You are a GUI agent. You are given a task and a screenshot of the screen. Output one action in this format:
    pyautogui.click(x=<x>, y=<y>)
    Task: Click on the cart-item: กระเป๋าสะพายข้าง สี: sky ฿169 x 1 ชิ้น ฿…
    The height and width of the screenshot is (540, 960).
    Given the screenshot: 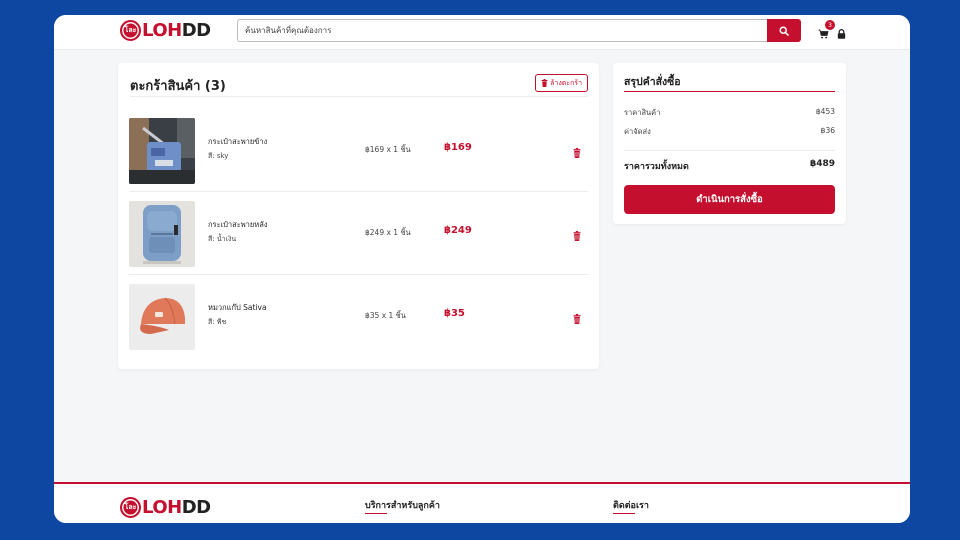 What is the action you would take?
    pyautogui.click(x=358, y=151)
    